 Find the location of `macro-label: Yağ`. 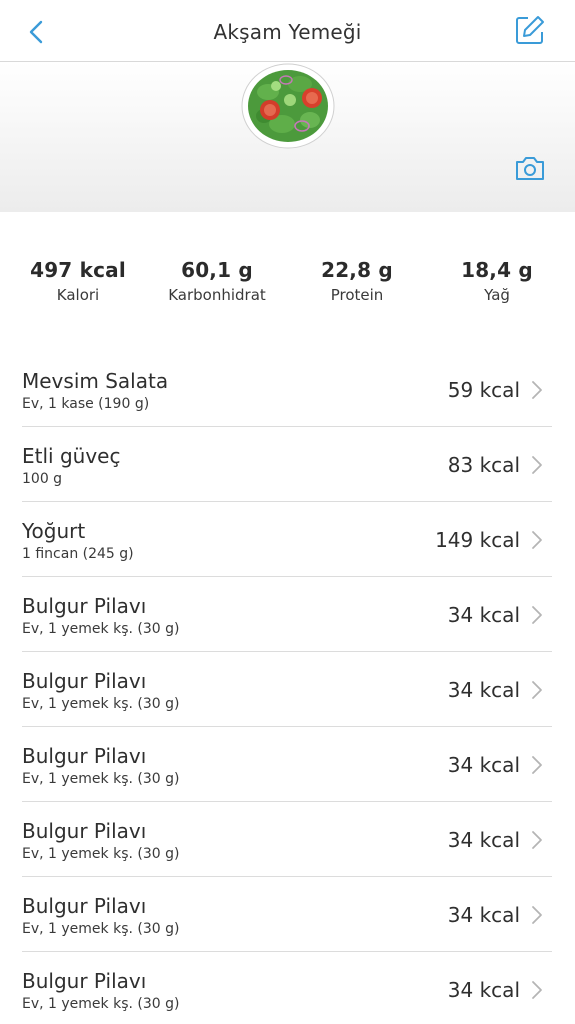

macro-label: Yağ is located at coordinates (497, 295).